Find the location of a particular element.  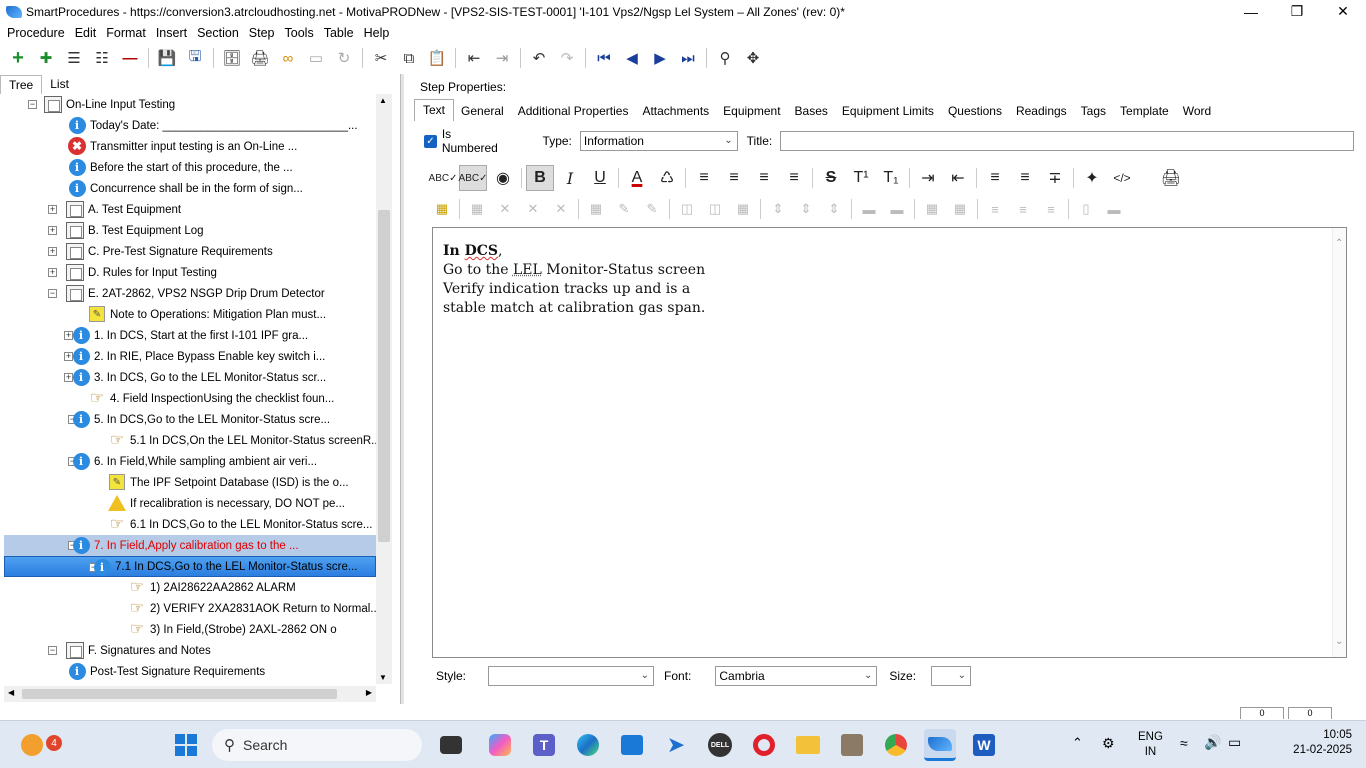

font-select: Cambria ⌄ is located at coordinates (796, 676).